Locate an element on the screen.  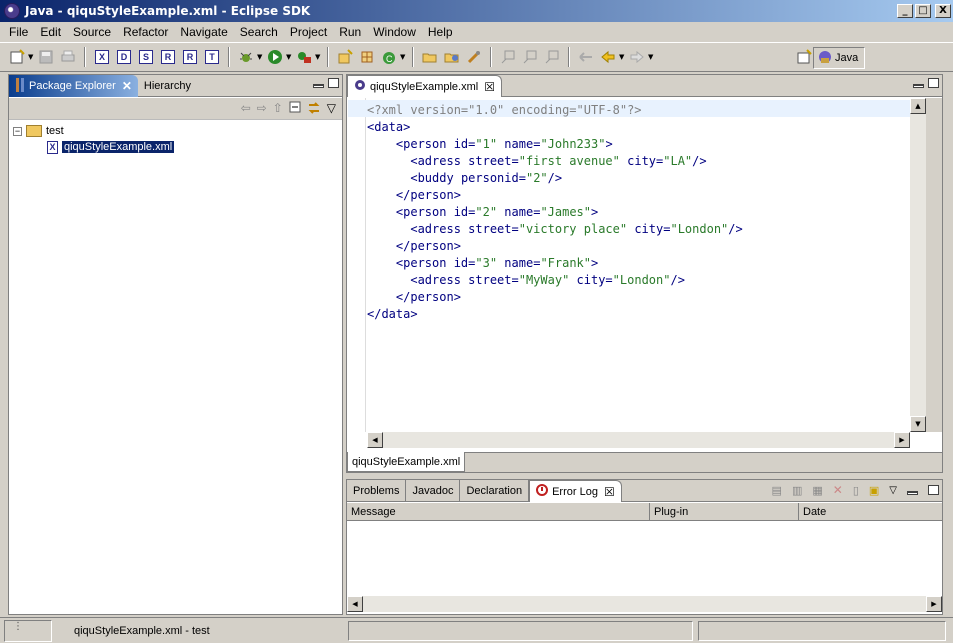
tab-editor-file: qiquStyleExample.xml ☒ is located at coordinates (424, 86).